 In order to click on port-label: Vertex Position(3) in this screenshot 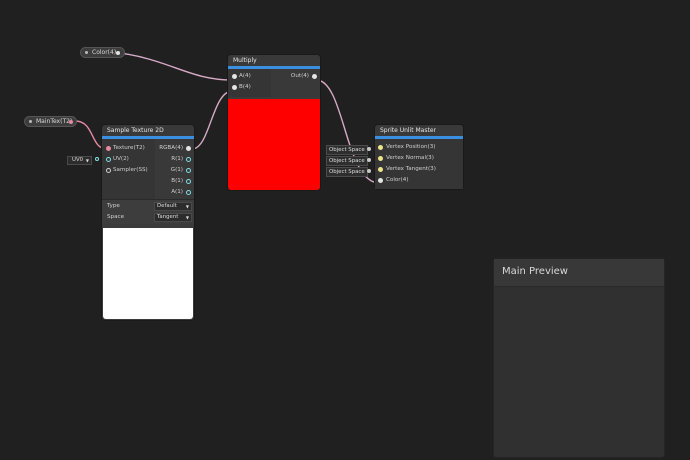, I will do `click(411, 147)`.